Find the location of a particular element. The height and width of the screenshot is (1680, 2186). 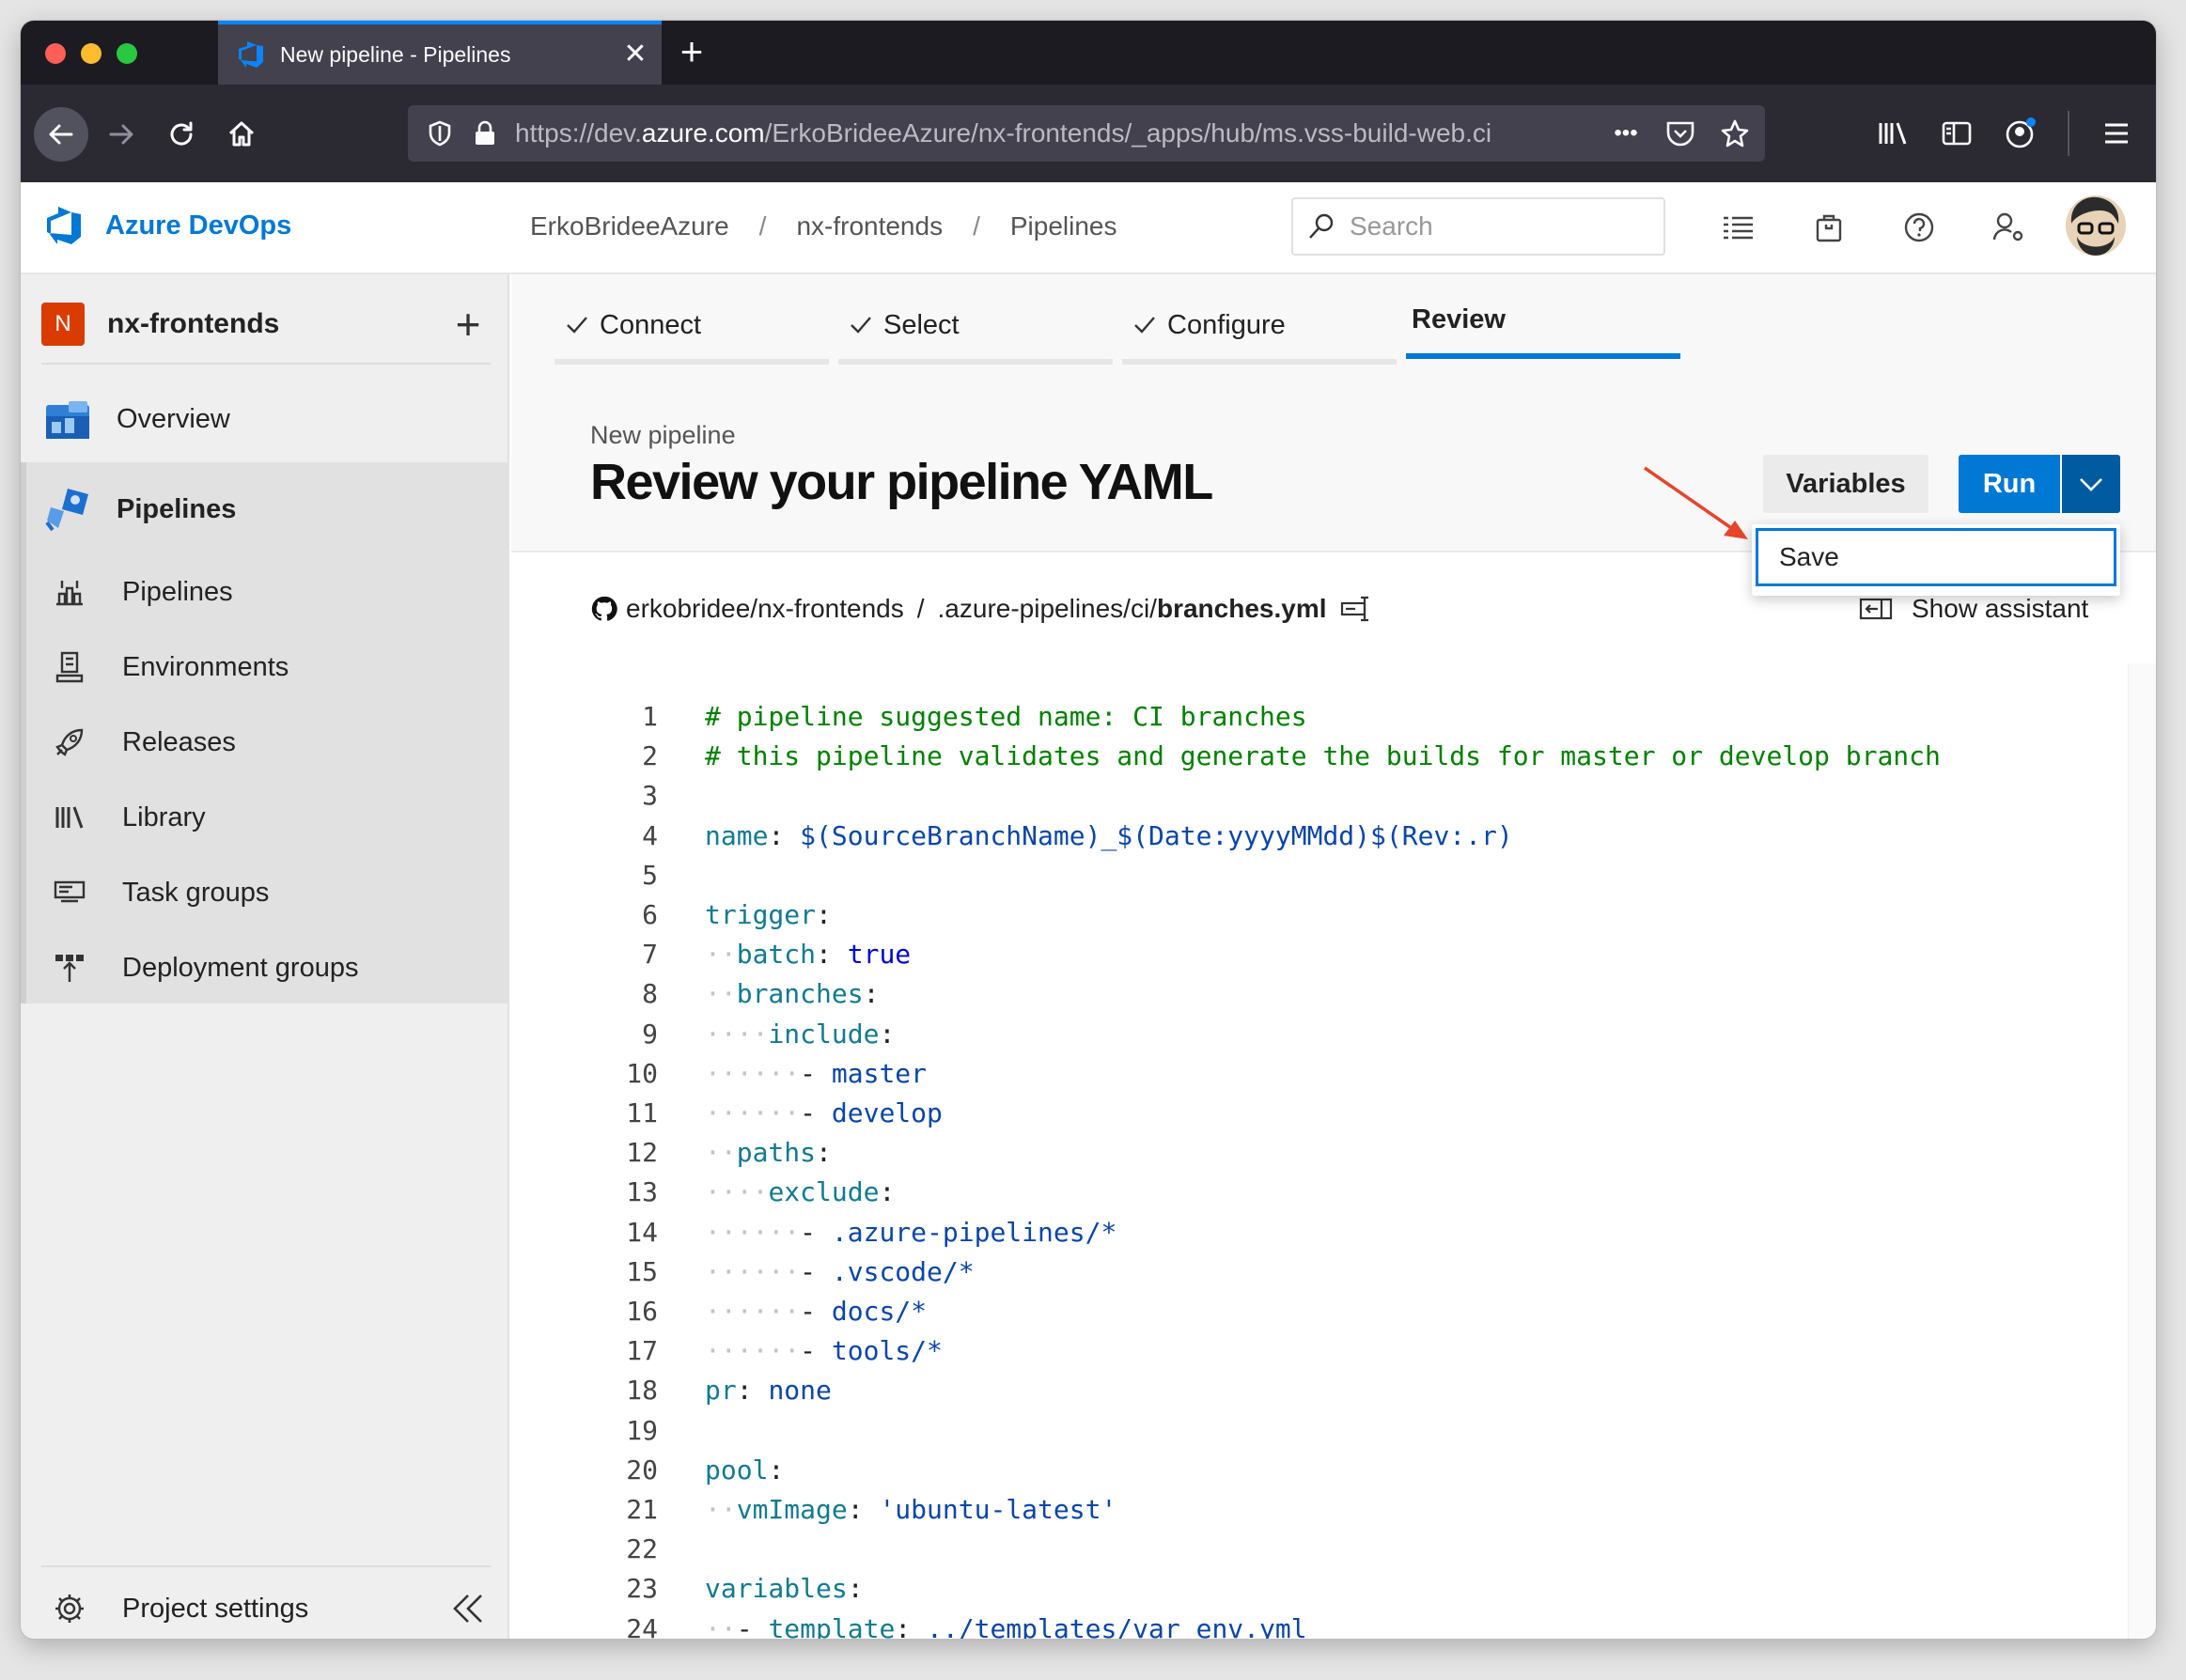

pocket-icon is located at coordinates (1681, 133).